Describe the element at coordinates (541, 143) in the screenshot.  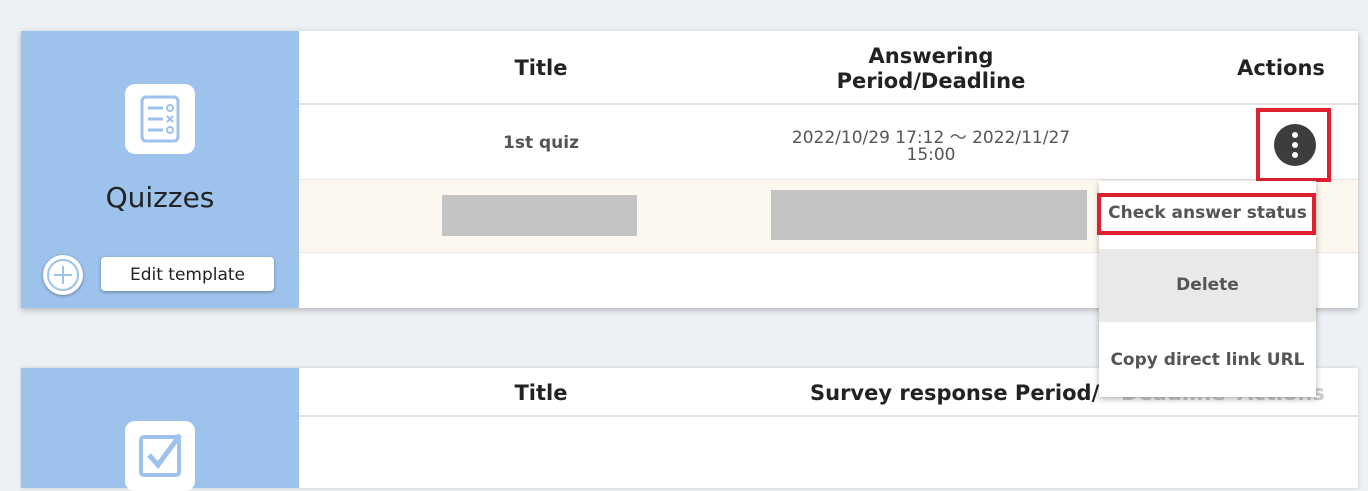
I see `quiz-row-title: 1st quiz` at that location.